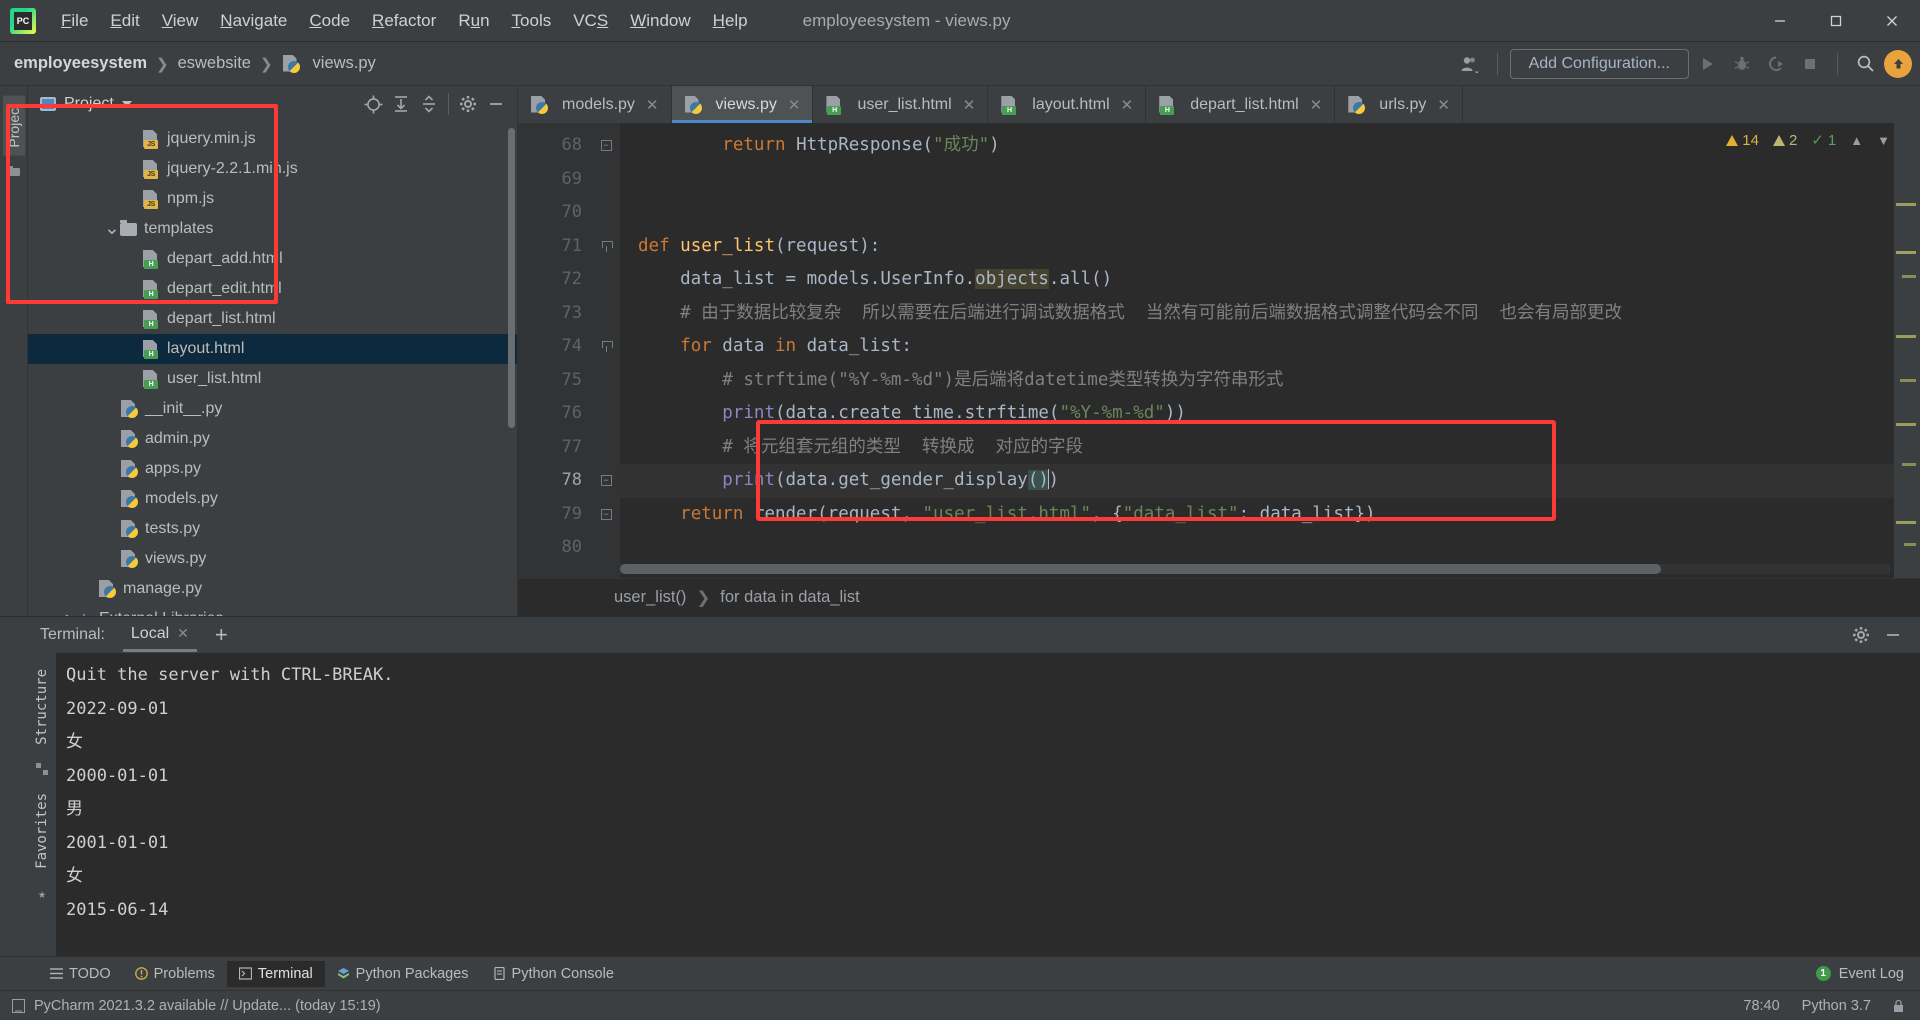 The height and width of the screenshot is (1020, 1920). Describe the element at coordinates (1907, 350) in the screenshot. I see `editor-marker-bar` at that location.